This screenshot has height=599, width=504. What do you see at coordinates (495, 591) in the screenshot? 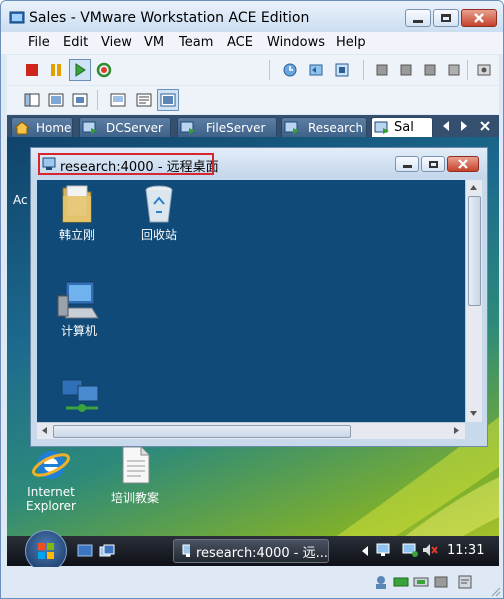
I see `resize-grip-icon` at bounding box center [495, 591].